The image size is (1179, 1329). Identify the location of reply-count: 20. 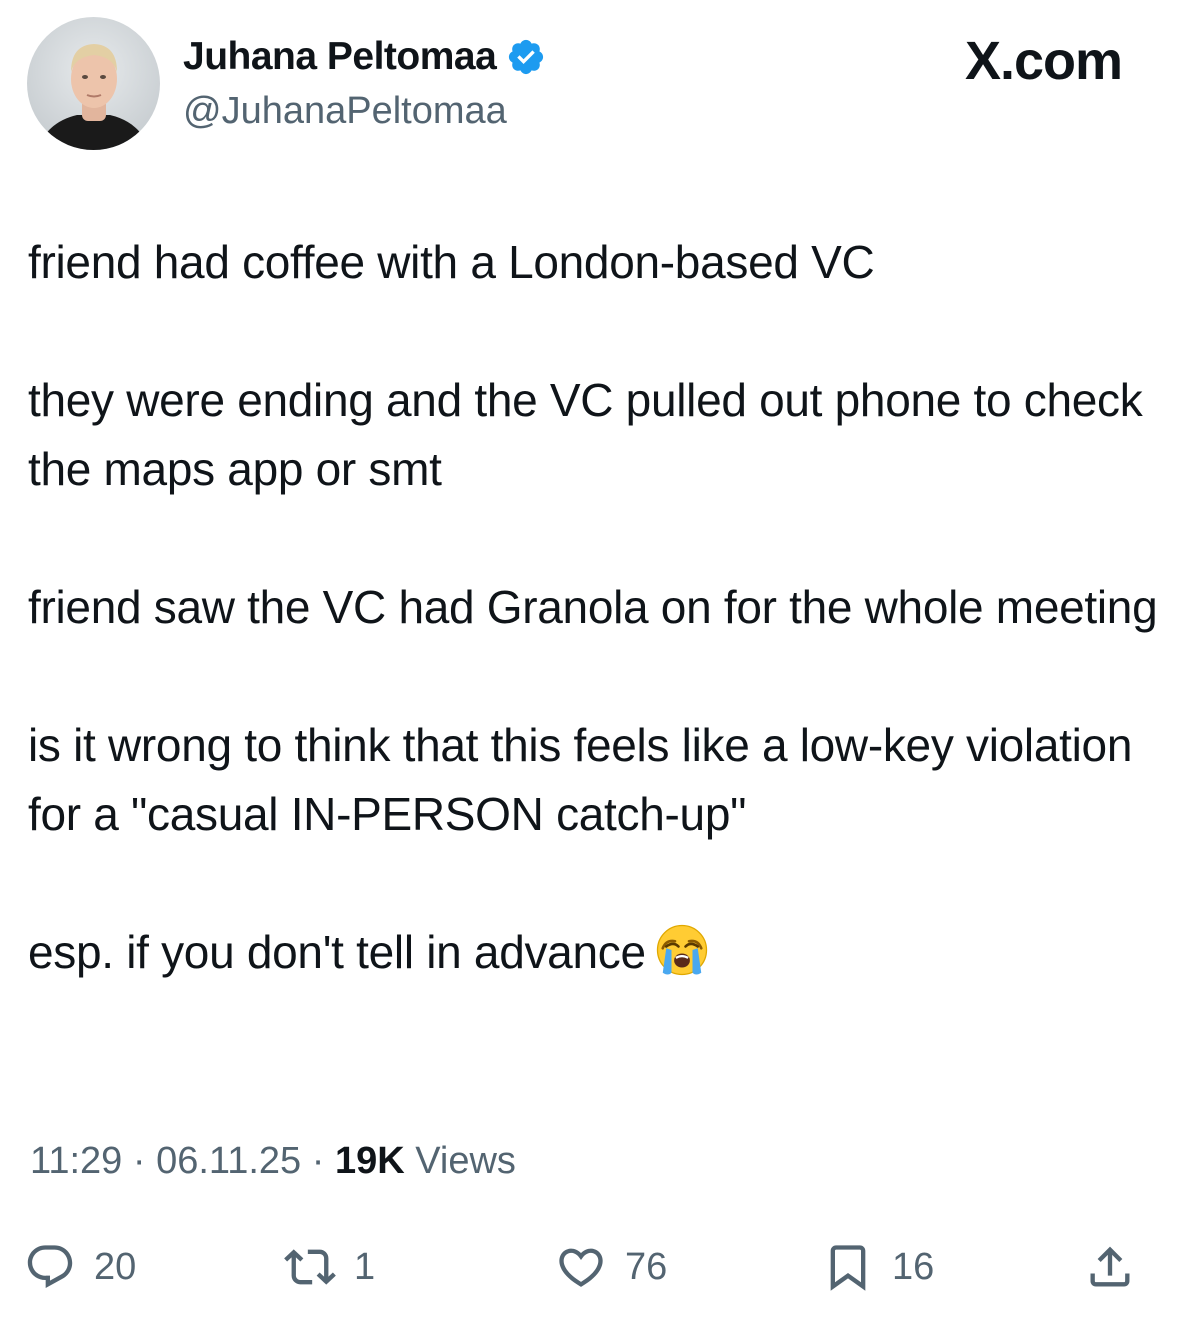
(115, 1266).